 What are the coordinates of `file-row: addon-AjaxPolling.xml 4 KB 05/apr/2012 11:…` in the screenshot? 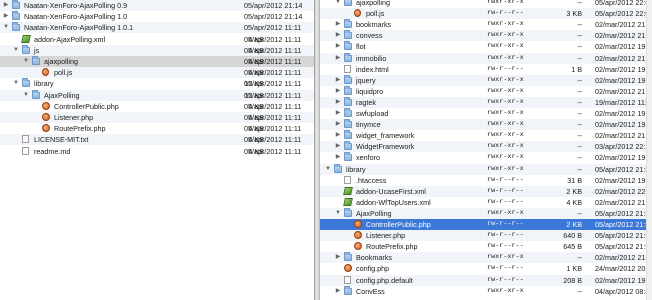 It's located at (157, 39).